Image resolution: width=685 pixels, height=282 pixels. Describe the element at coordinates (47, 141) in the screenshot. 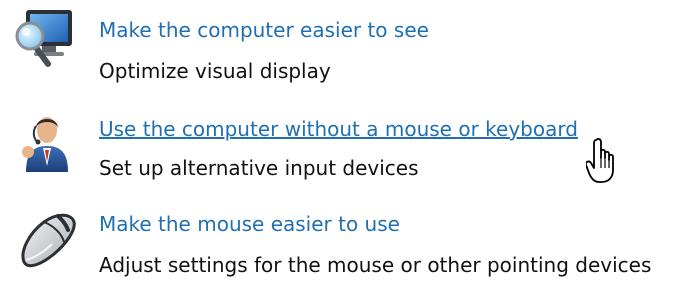

I see `person-with-headset-icon` at that location.